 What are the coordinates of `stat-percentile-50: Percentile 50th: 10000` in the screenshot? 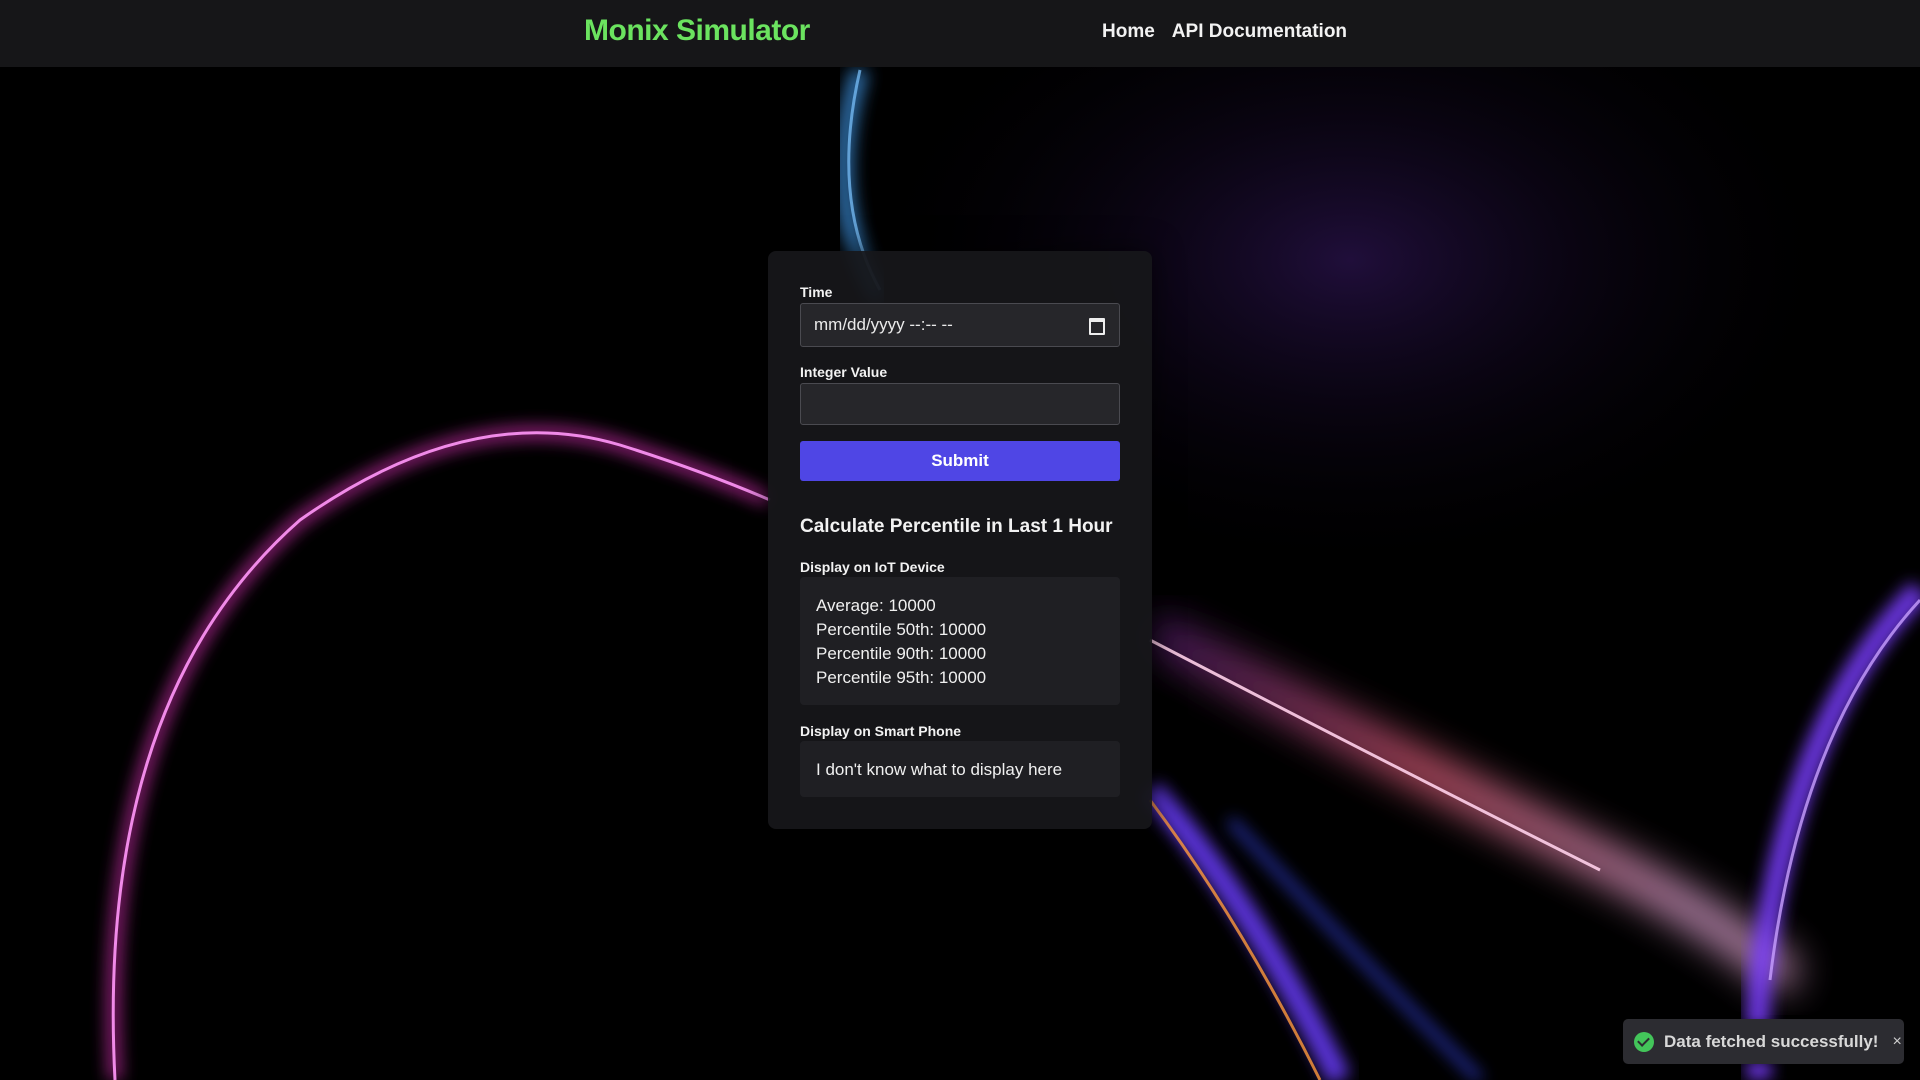 It's located at (901, 629).